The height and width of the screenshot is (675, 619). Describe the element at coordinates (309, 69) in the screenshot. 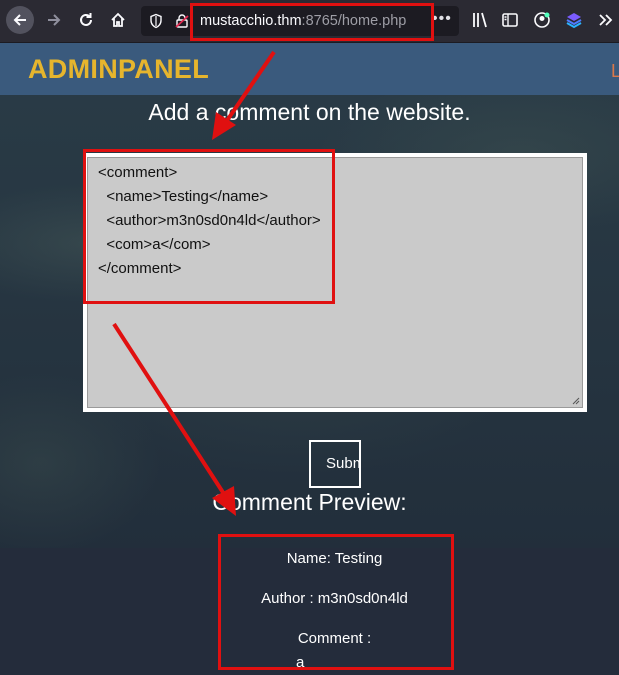

I see `navbar: ADMINPANEL L` at that location.